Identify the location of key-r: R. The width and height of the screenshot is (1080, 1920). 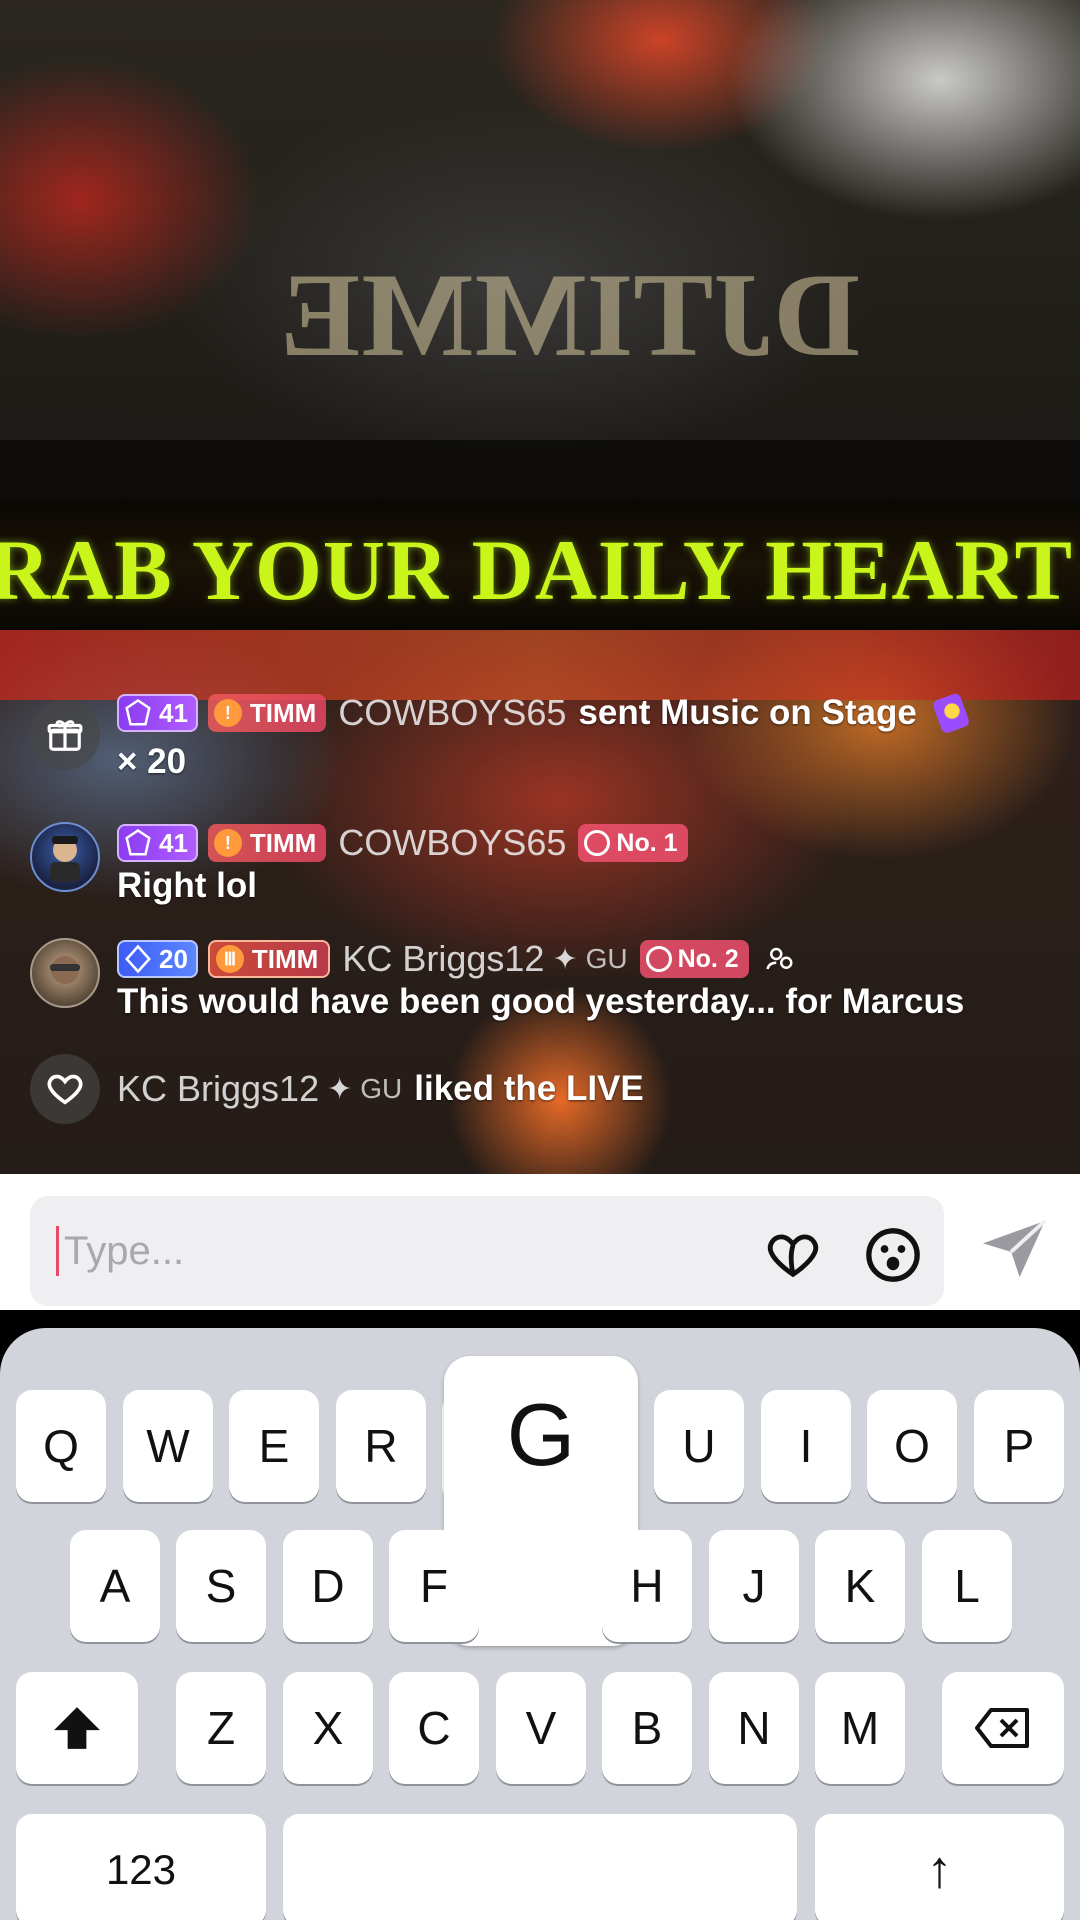
(381, 1446).